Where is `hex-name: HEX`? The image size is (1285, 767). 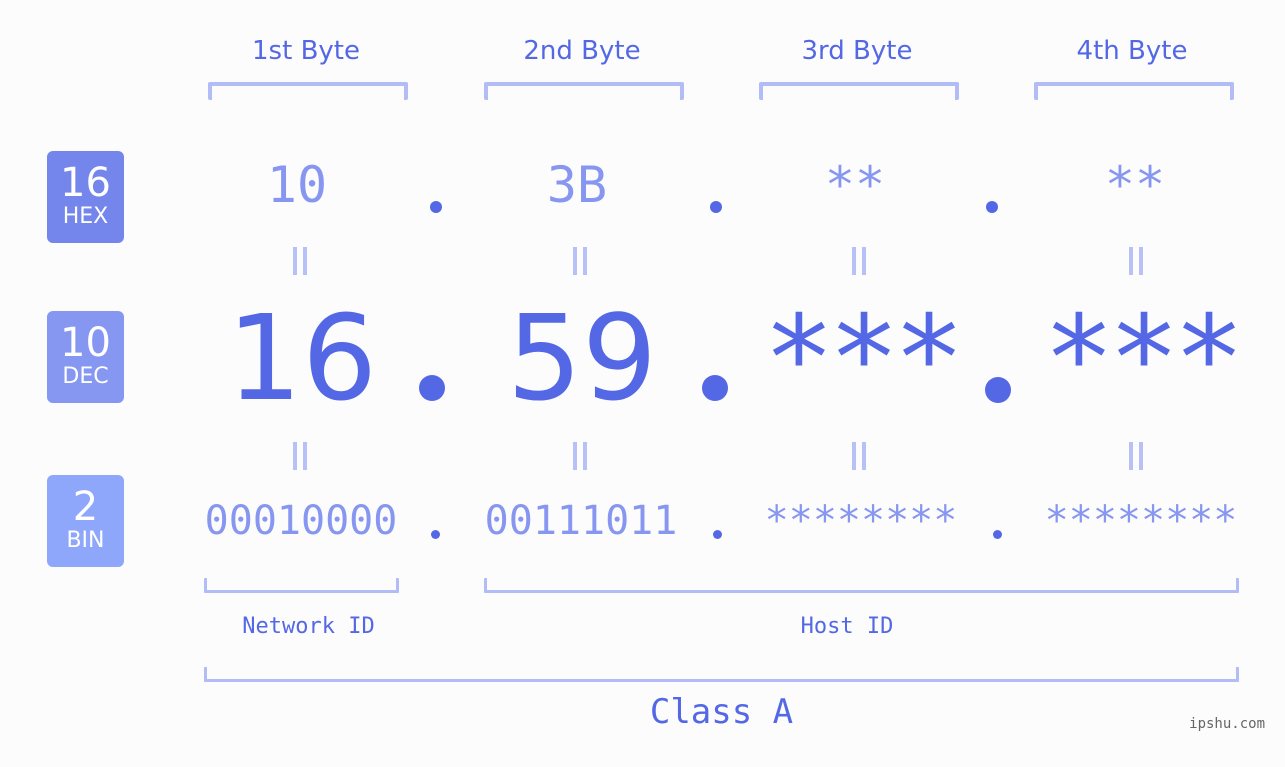
hex-name: HEX is located at coordinates (85, 216).